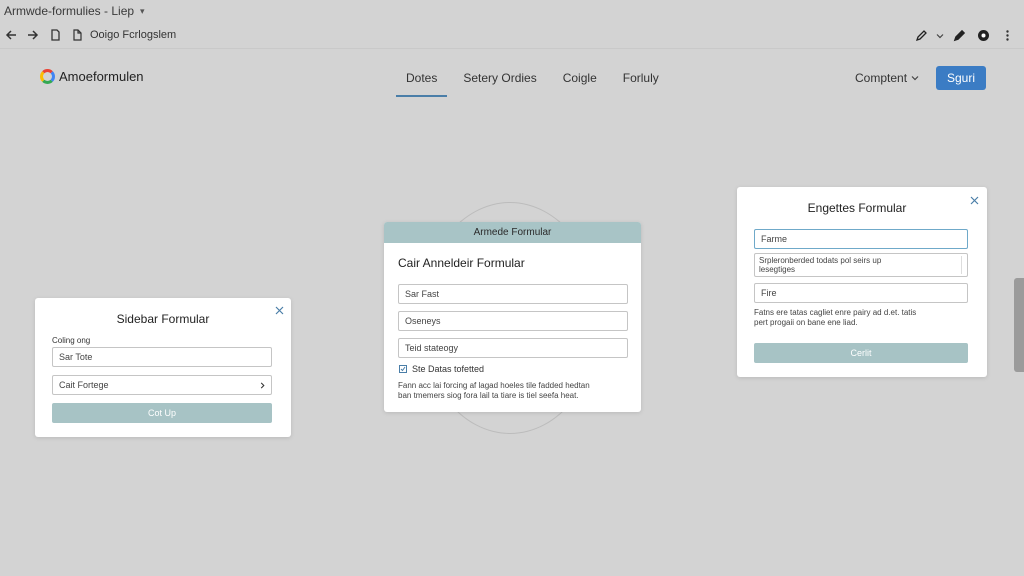 This screenshot has width=1024, height=576. Describe the element at coordinates (47, 76) in the screenshot. I see `google-logo-icon` at that location.